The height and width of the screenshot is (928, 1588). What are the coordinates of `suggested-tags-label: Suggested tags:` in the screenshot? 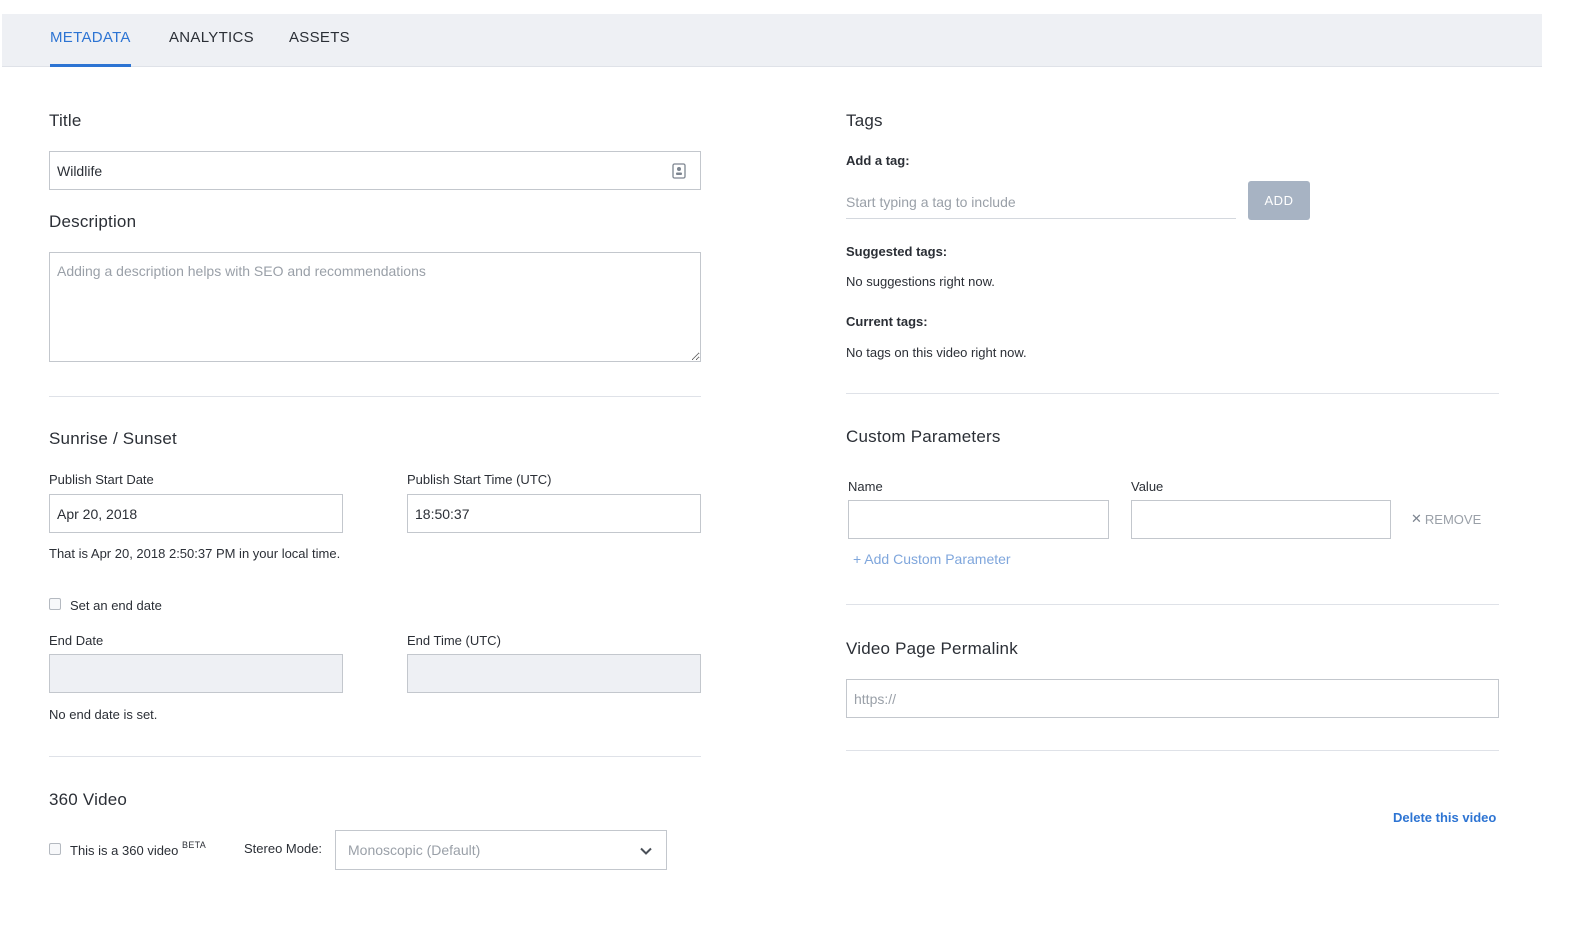 It's located at (897, 251).